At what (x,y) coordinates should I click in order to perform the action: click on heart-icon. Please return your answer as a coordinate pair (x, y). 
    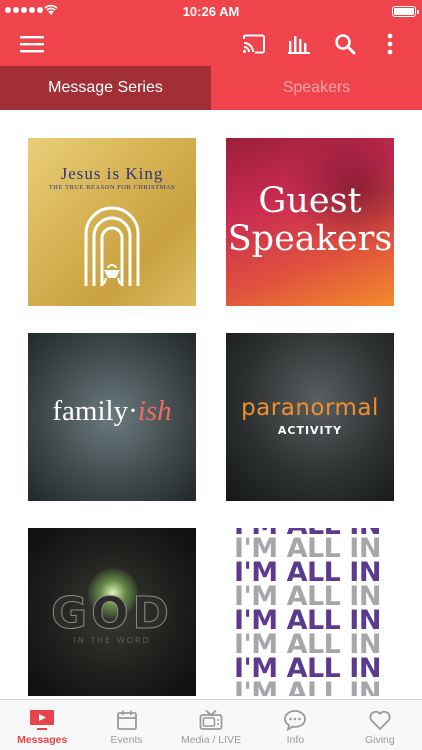
    Looking at the image, I should click on (380, 720).